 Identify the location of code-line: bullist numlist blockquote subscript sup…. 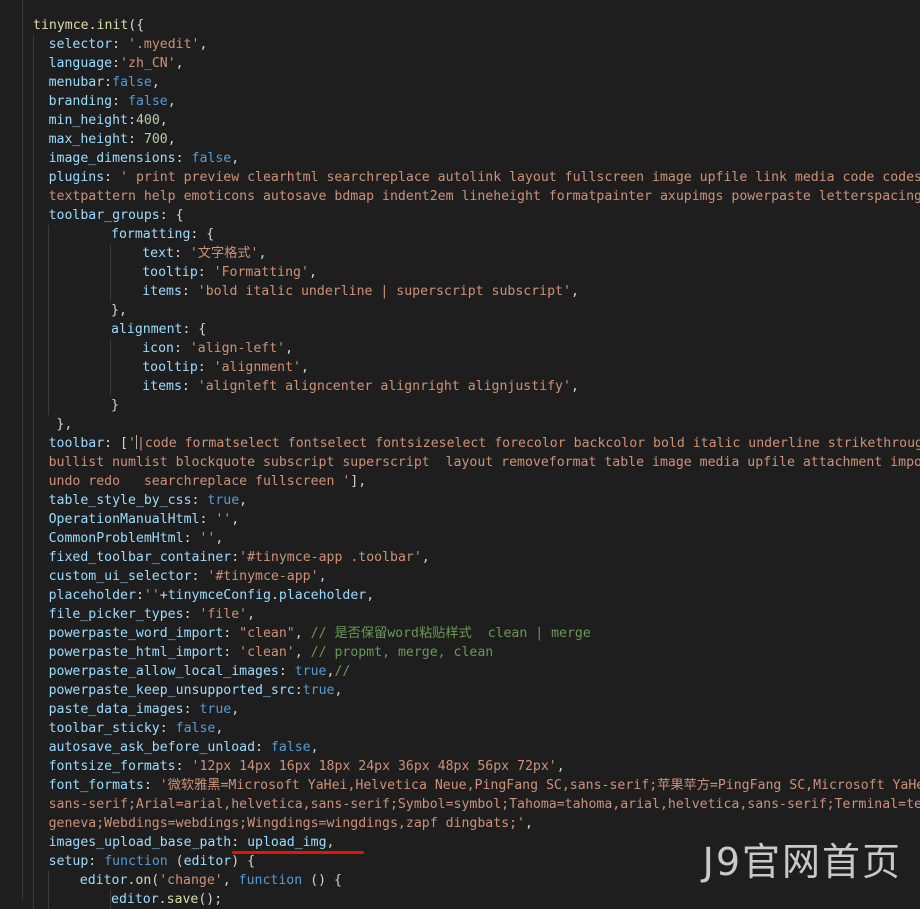
(460, 462).